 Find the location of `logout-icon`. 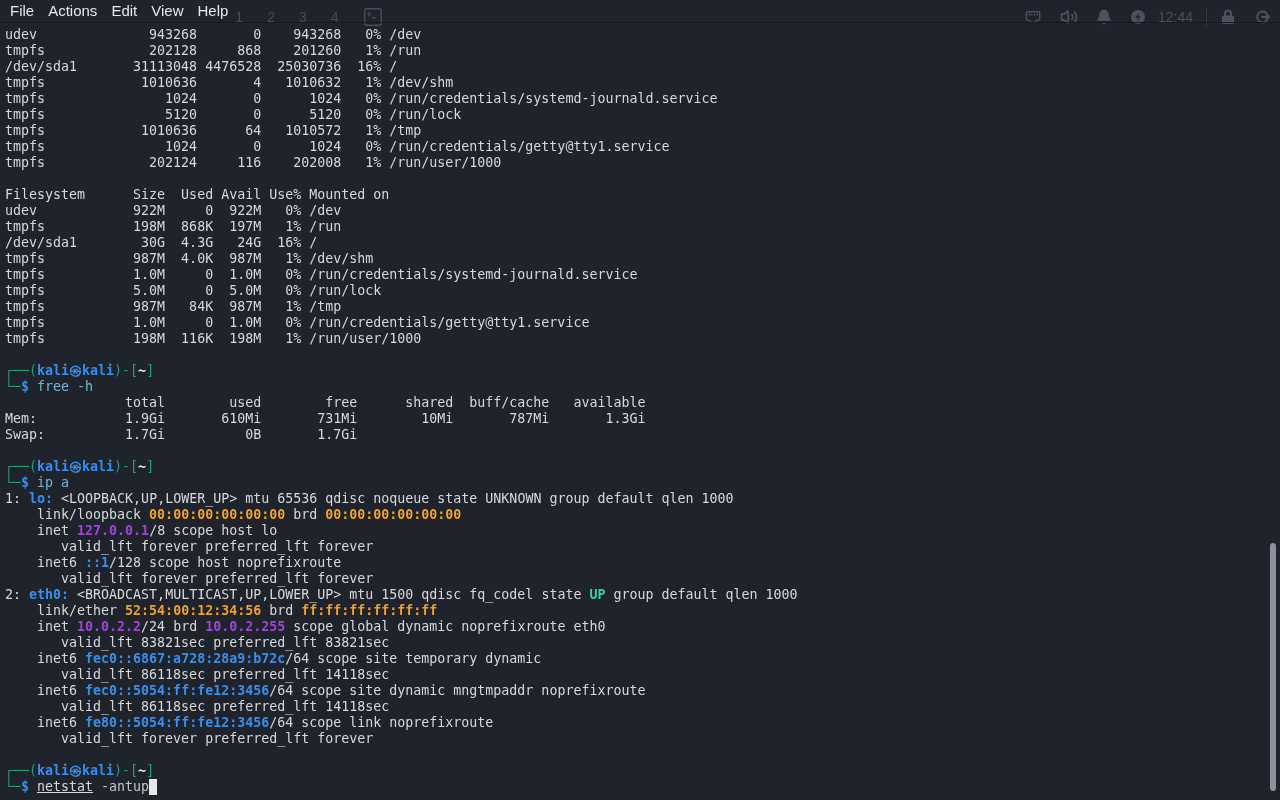

logout-icon is located at coordinates (1263, 16).